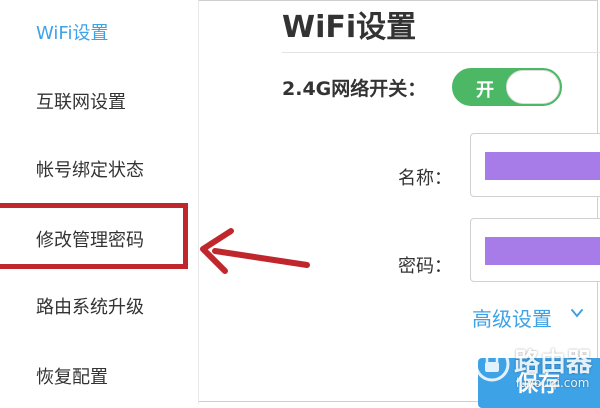  I want to click on annotation-highlight-box, so click(94, 236).